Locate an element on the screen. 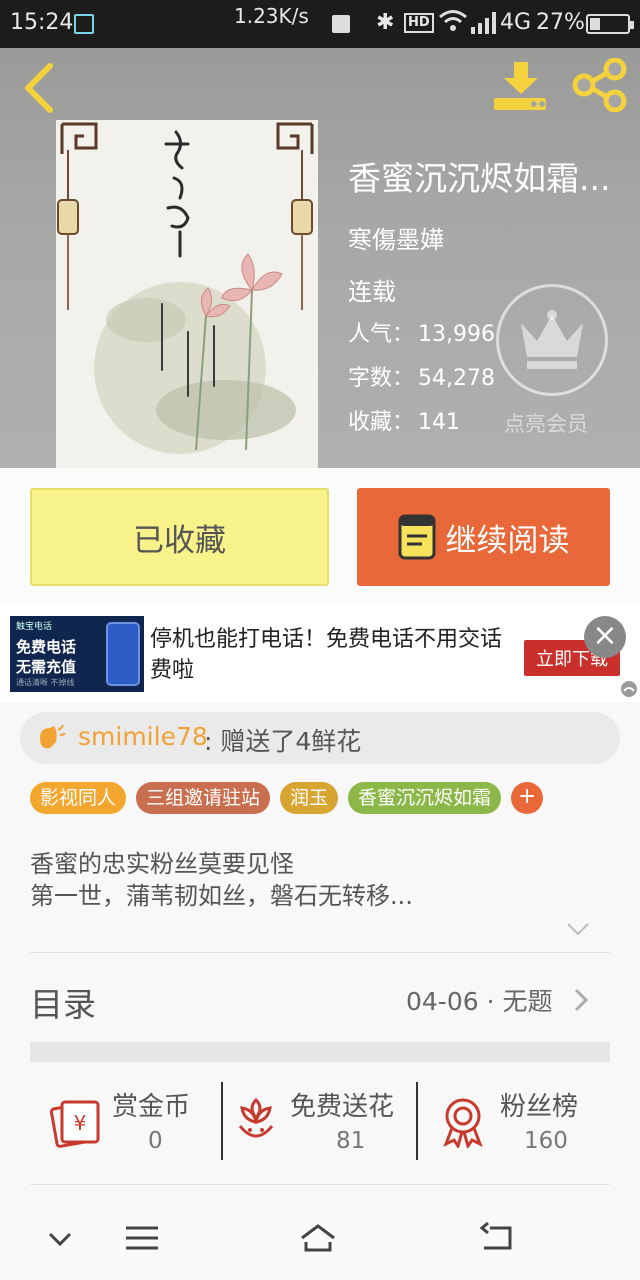  home-icon is located at coordinates (318, 1238).